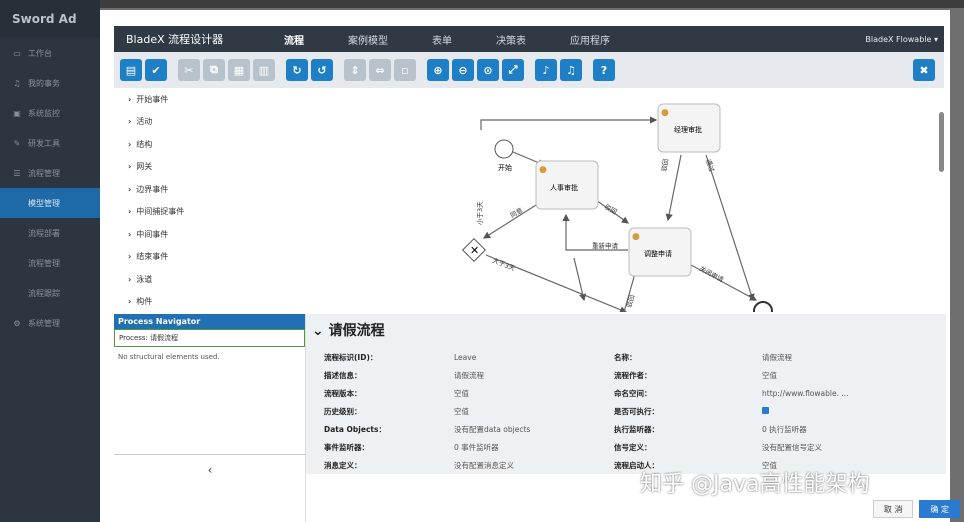  What do you see at coordinates (901, 39) in the screenshot?
I see `user-menu: BladeX Flowable ▾` at bounding box center [901, 39].